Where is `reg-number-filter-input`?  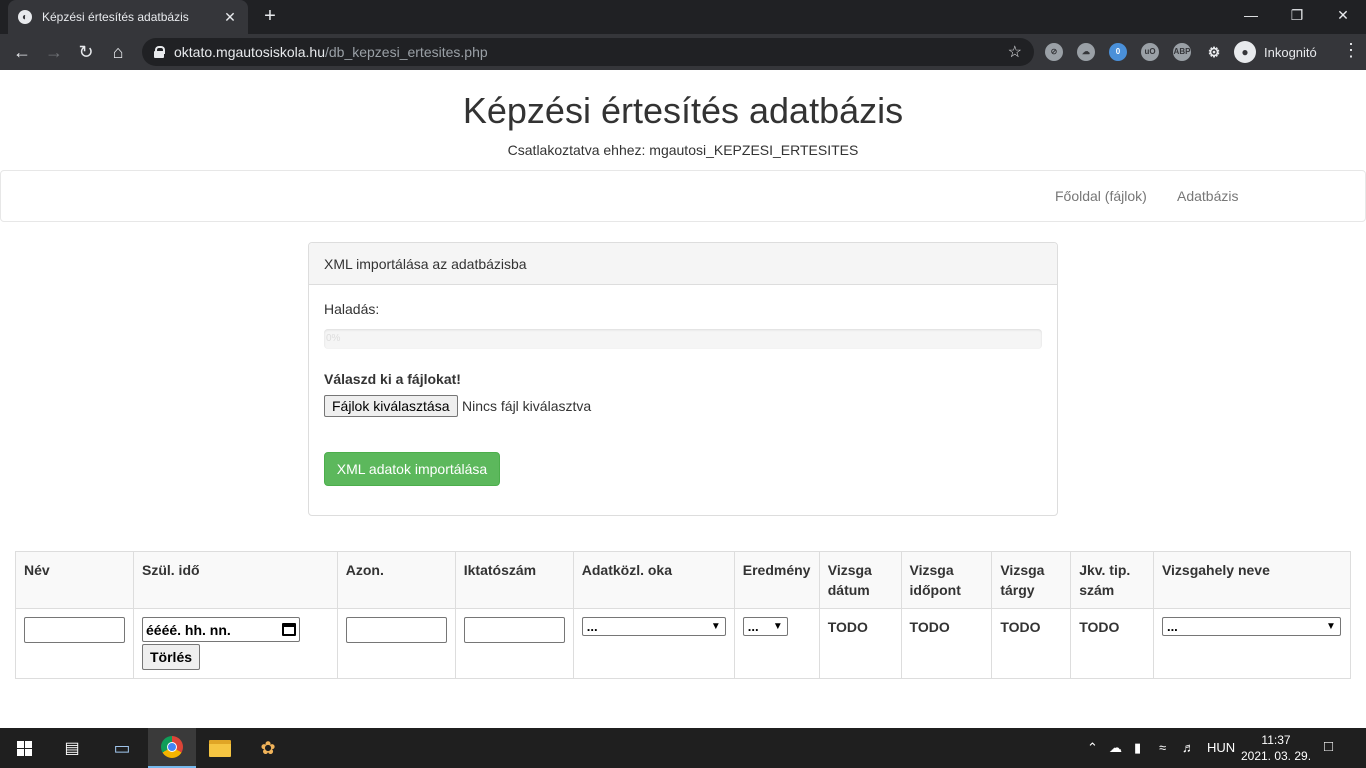 reg-number-filter-input is located at coordinates (514, 630).